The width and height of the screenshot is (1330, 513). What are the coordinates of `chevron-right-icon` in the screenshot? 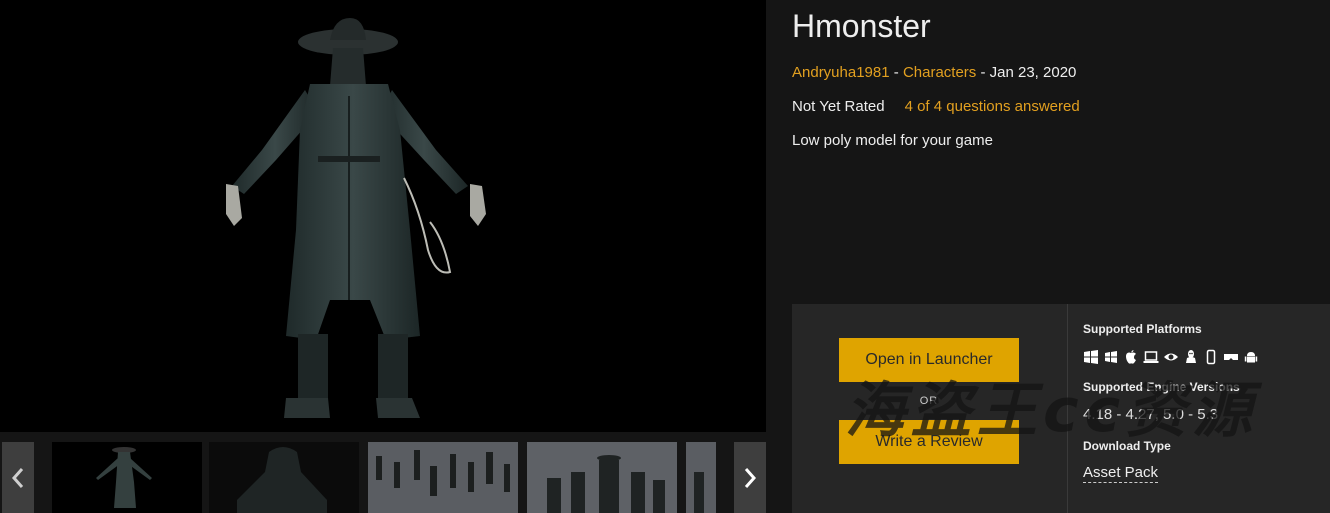 It's located at (750, 477).